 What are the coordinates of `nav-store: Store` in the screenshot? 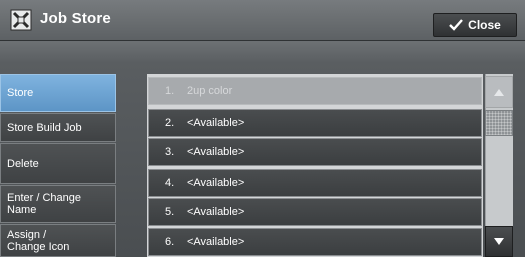 It's located at (58, 93).